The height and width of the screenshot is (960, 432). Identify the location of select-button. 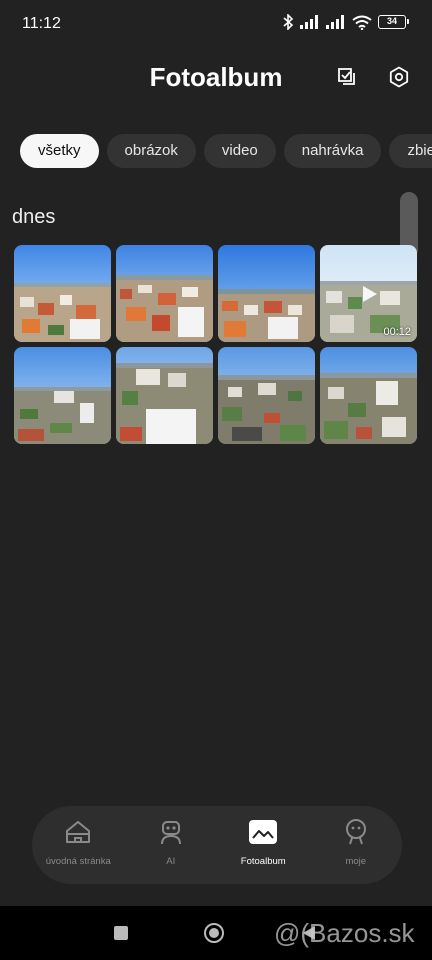
(347, 77).